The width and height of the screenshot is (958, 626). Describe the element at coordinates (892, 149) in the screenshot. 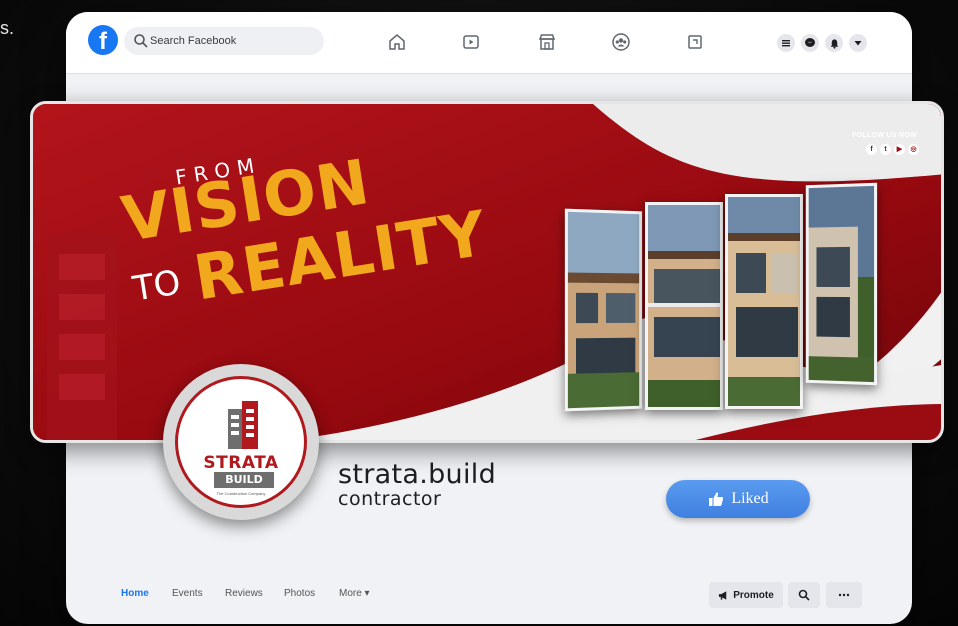

I see `social-icons: f t ▶ ◎` at that location.